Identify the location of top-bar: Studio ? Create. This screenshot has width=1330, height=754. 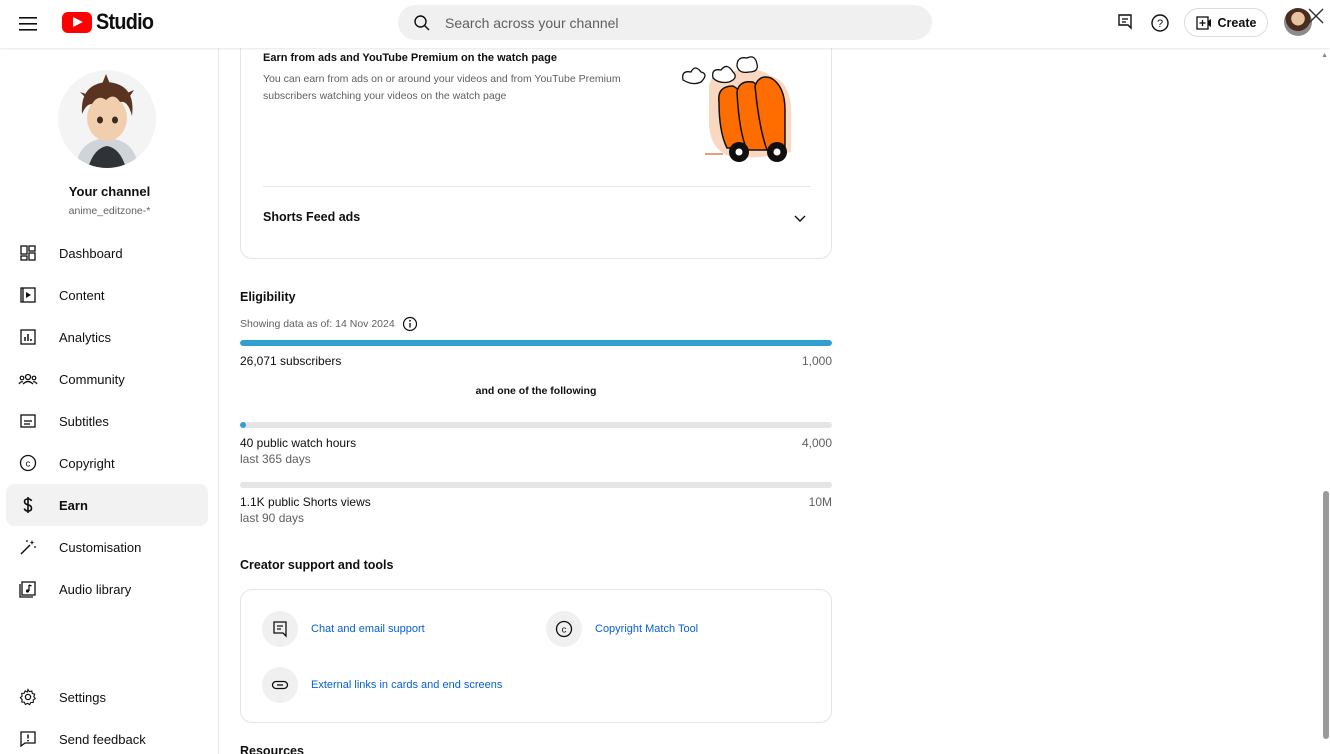
(665, 24).